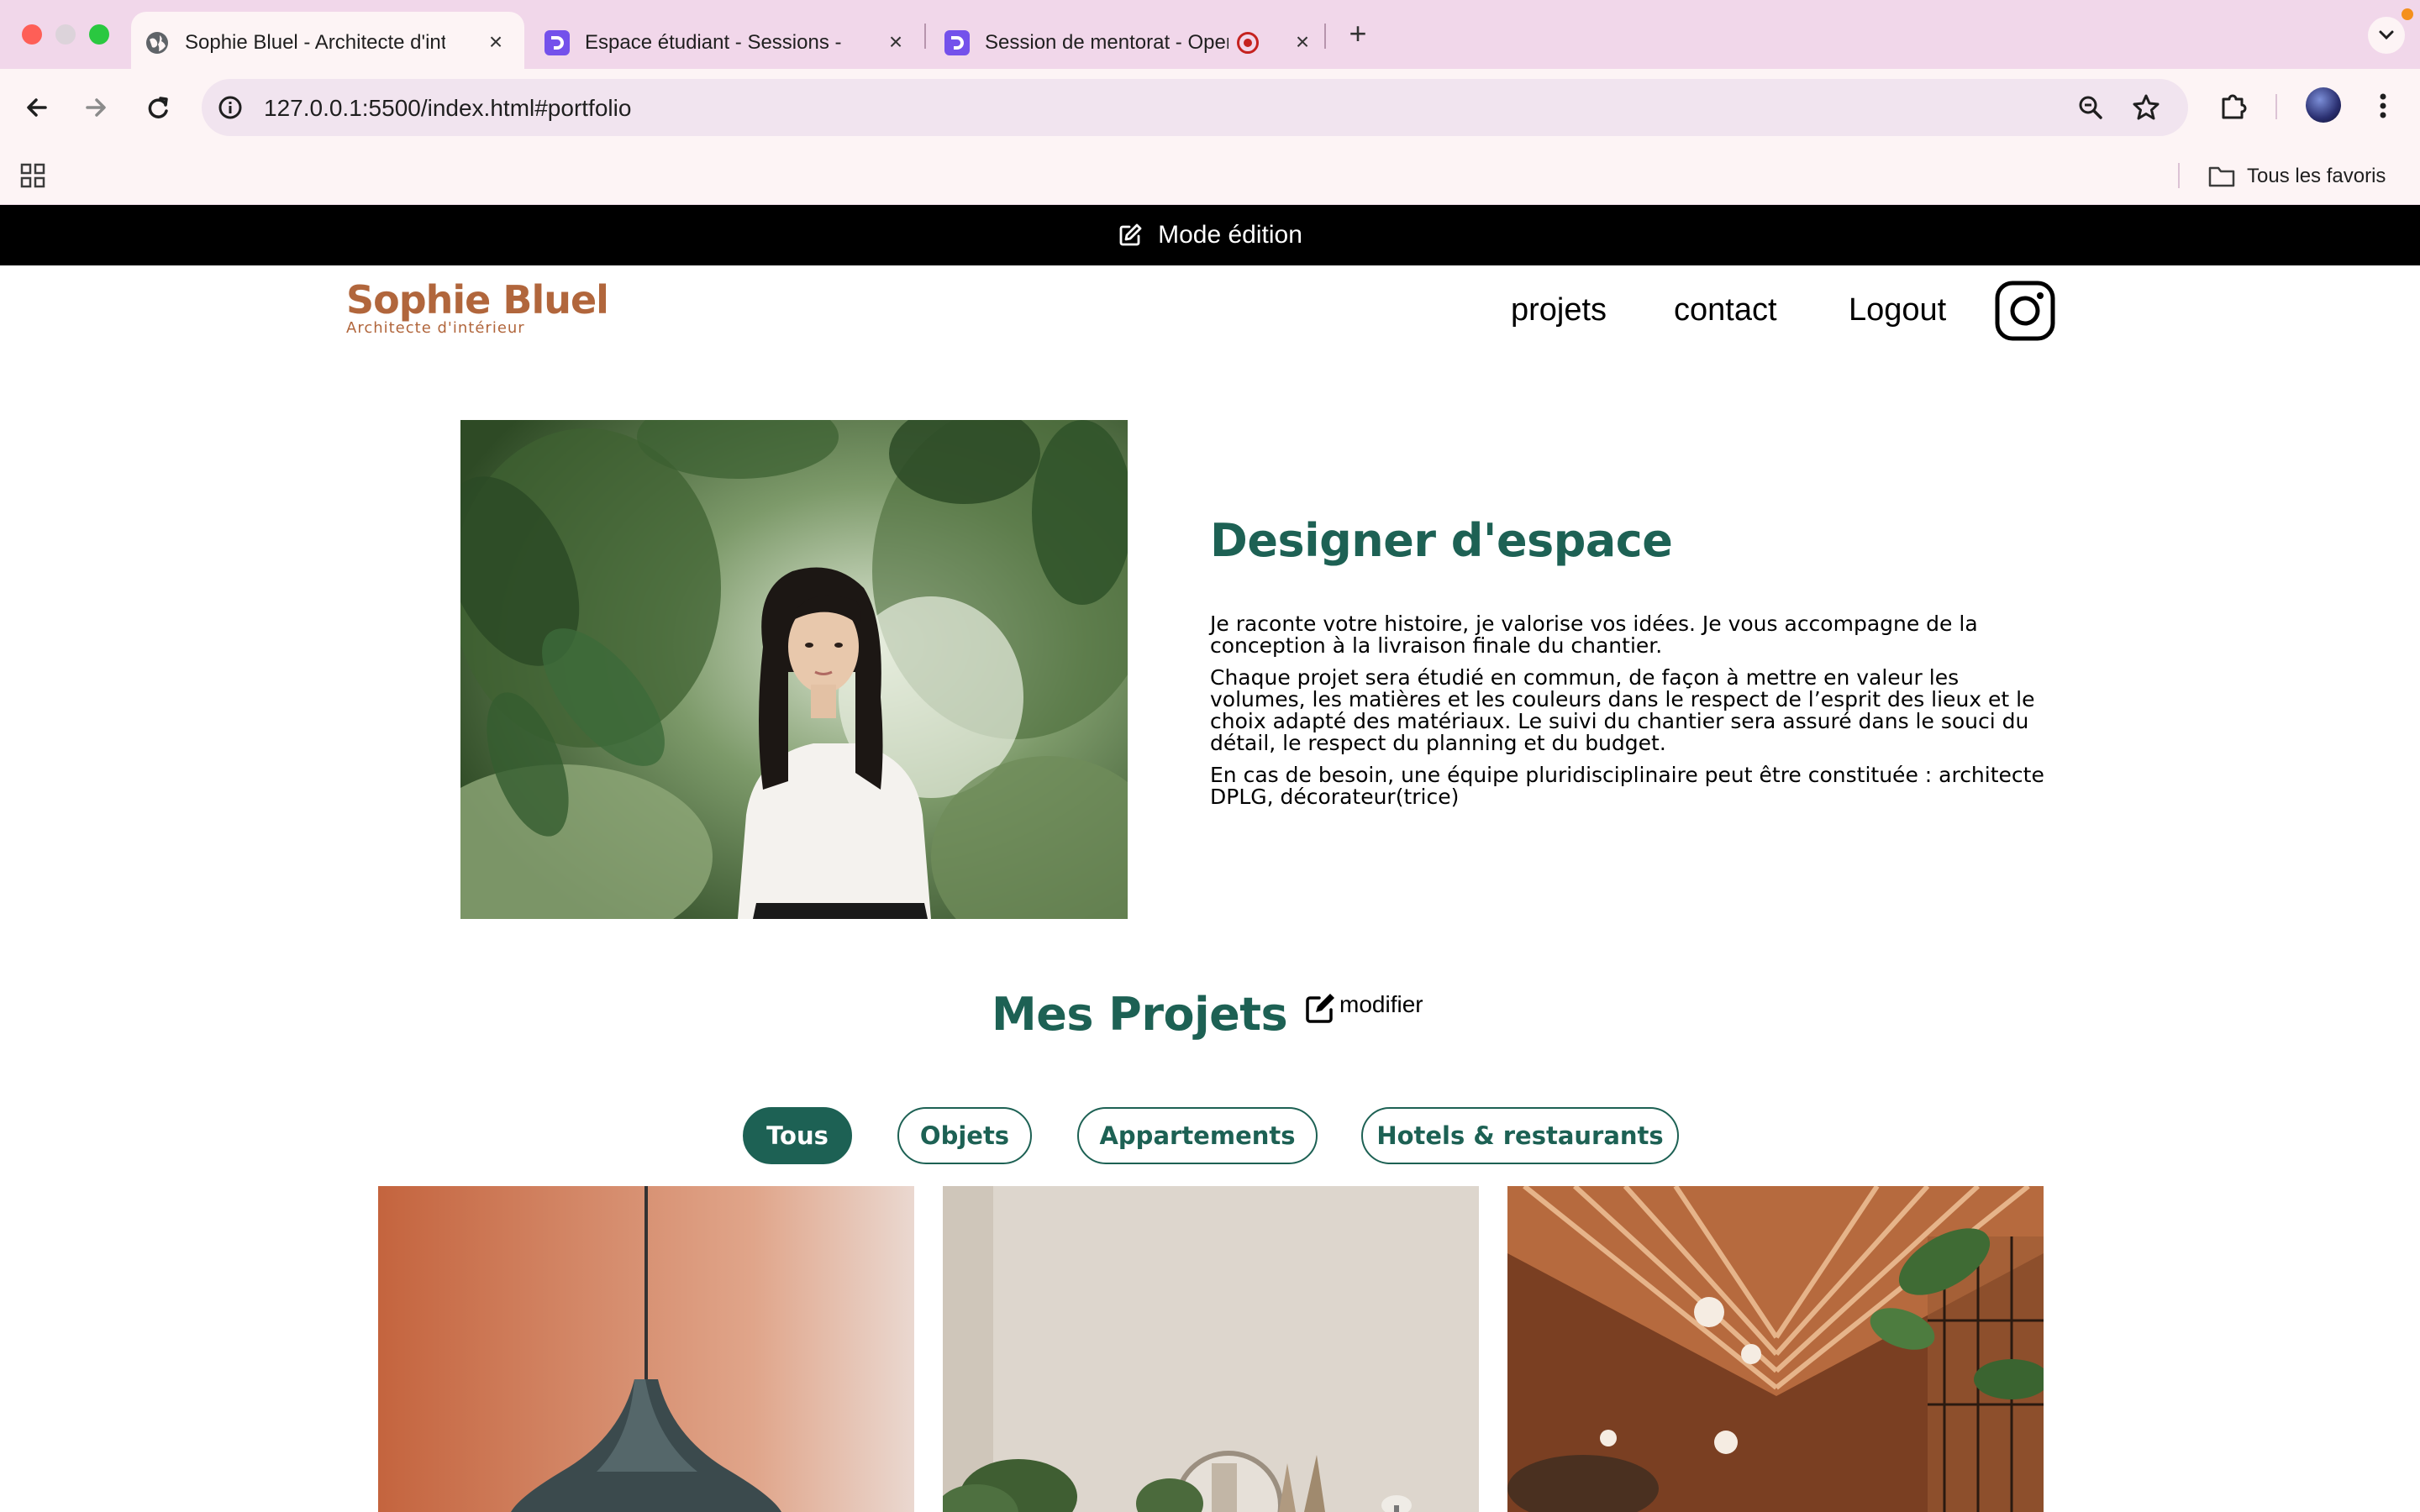  Describe the element at coordinates (794, 669) in the screenshot. I see `architect-portrait-photo` at that location.